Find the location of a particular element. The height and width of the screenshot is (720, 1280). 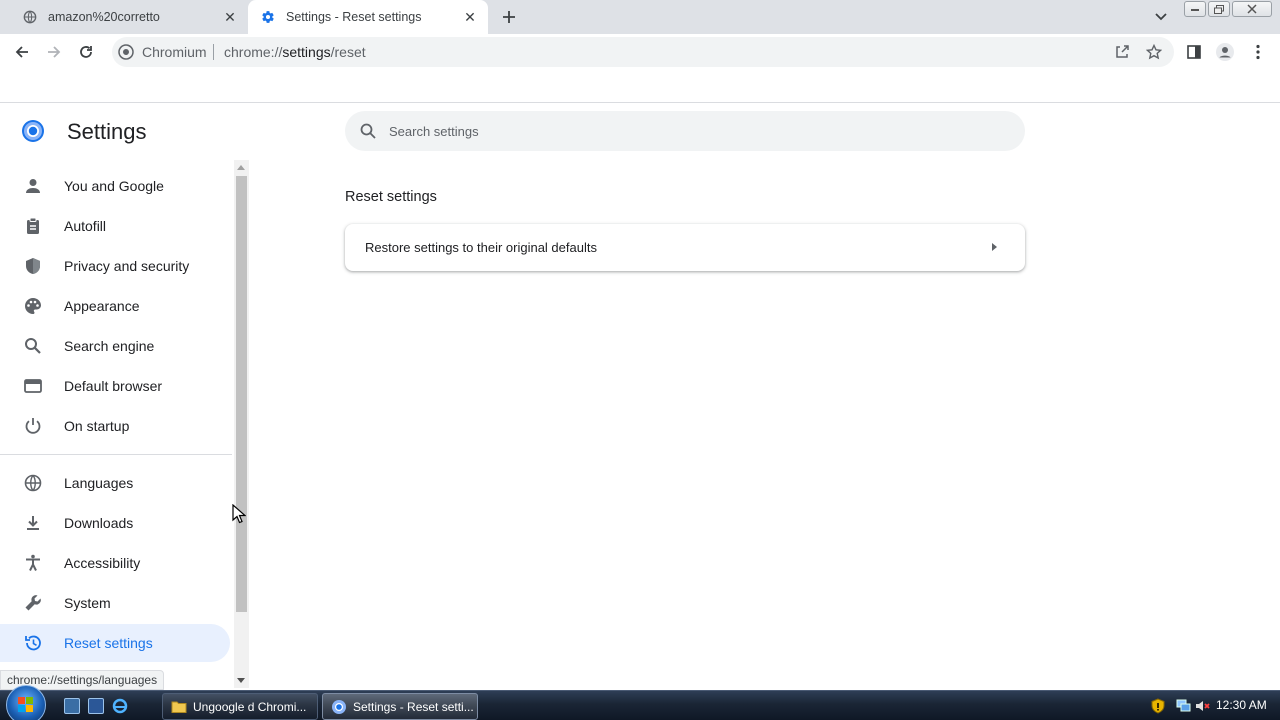

power-icon is located at coordinates (33, 426).